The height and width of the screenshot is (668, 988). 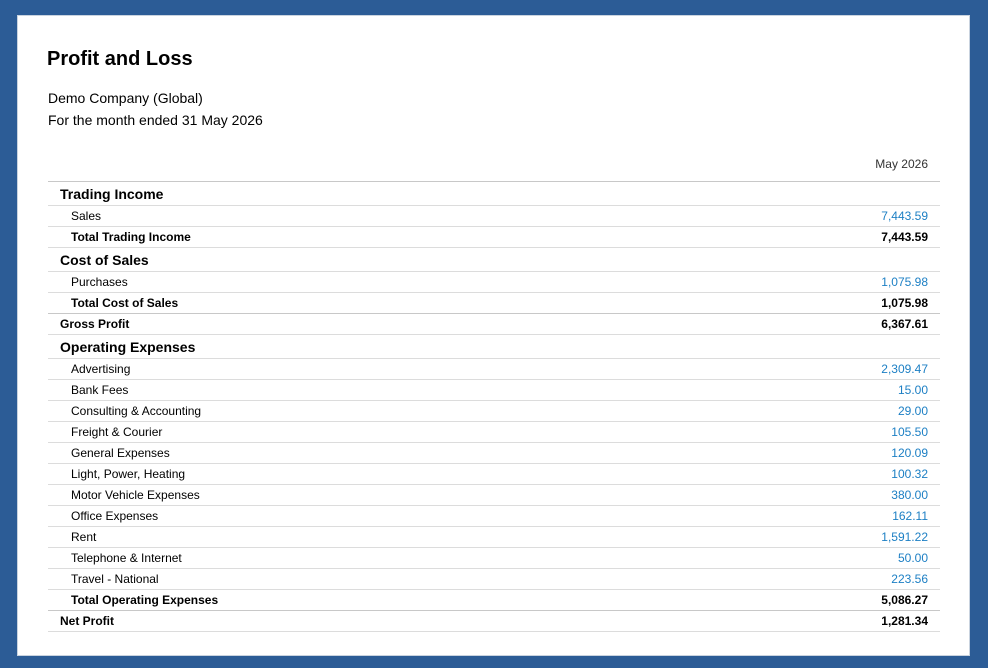 I want to click on account-label: Freight & Courier, so click(x=117, y=432).